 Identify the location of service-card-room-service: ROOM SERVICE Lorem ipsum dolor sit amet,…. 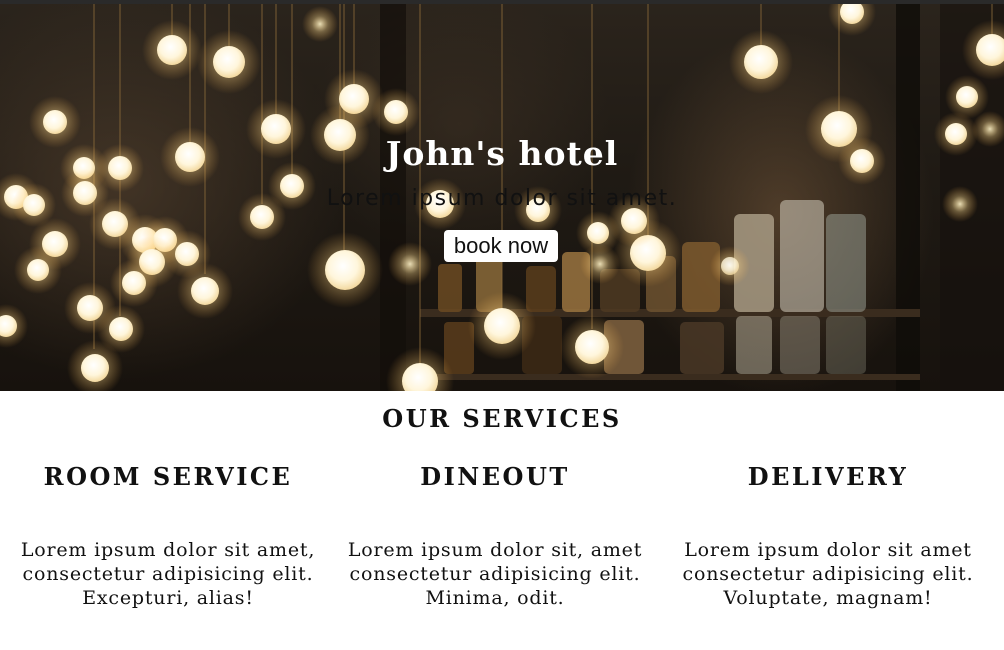
(168, 534).